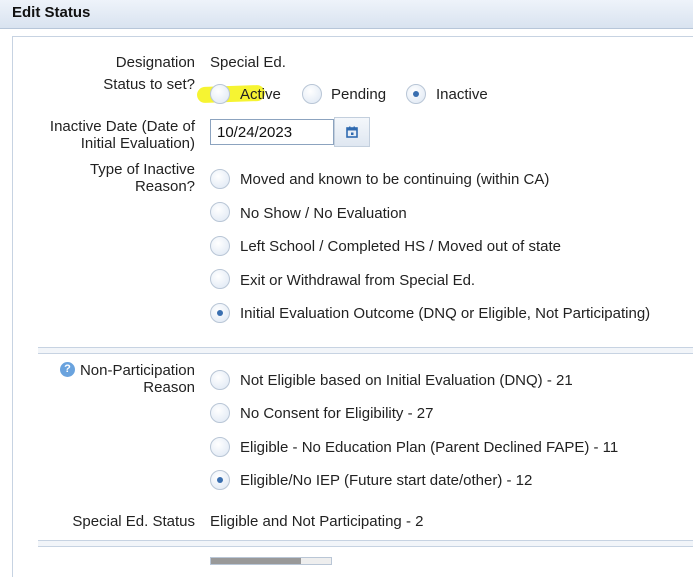  What do you see at coordinates (155, 62) in the screenshot?
I see `designation-label: Designation` at bounding box center [155, 62].